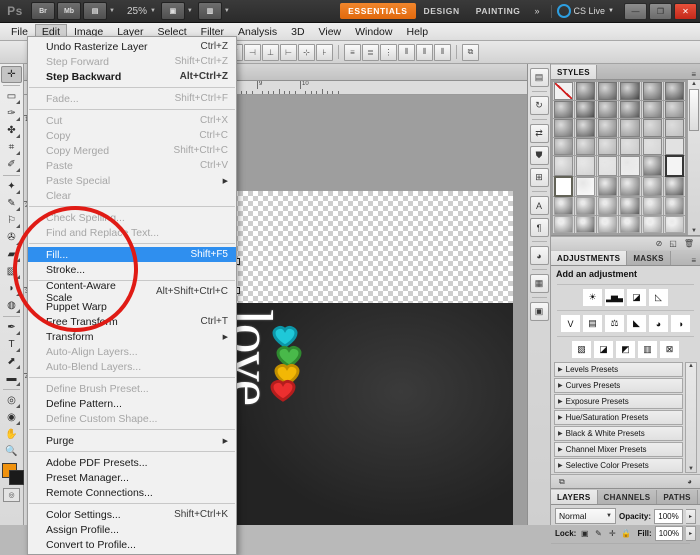 The width and height of the screenshot is (700, 555). I want to click on styles-scroll-thumb, so click(694, 110).